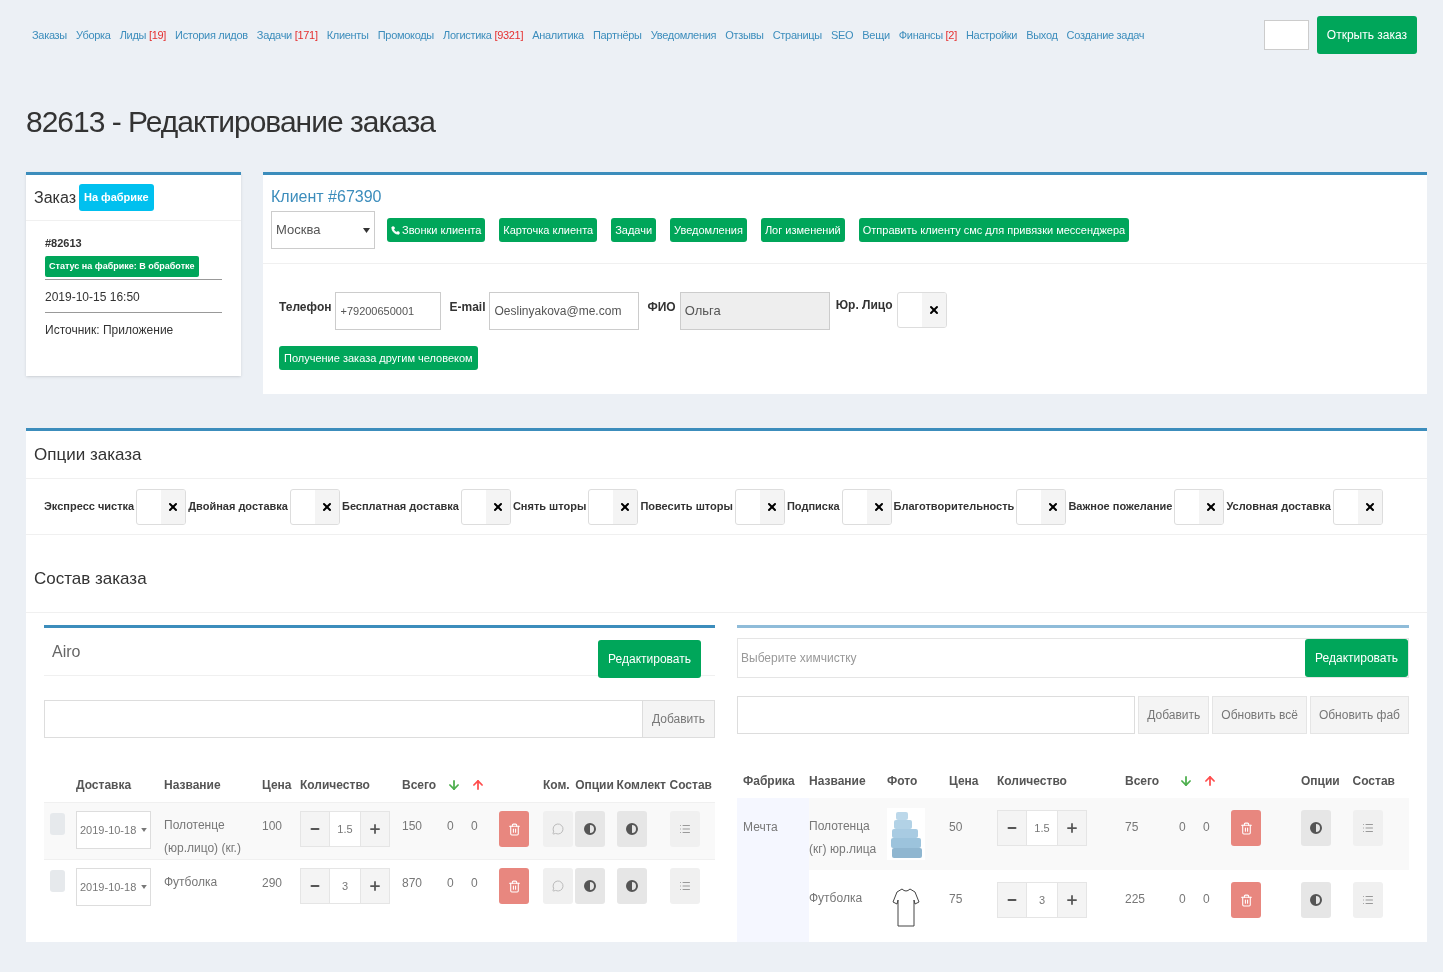 This screenshot has width=1443, height=972. What do you see at coordinates (323, 230) in the screenshot?
I see `city-select: Москва` at bounding box center [323, 230].